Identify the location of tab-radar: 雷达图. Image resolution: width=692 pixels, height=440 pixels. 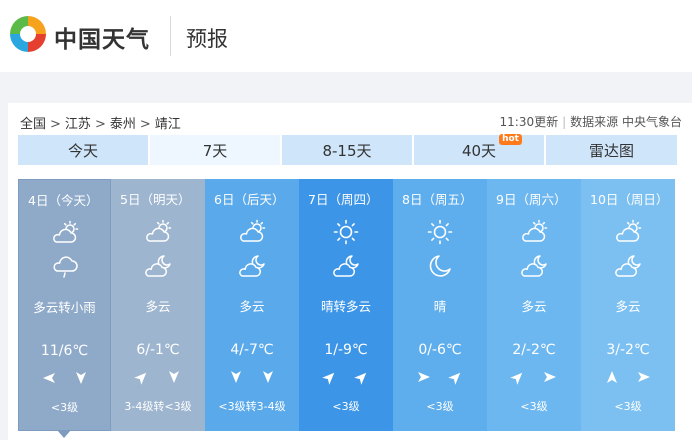
(611, 150).